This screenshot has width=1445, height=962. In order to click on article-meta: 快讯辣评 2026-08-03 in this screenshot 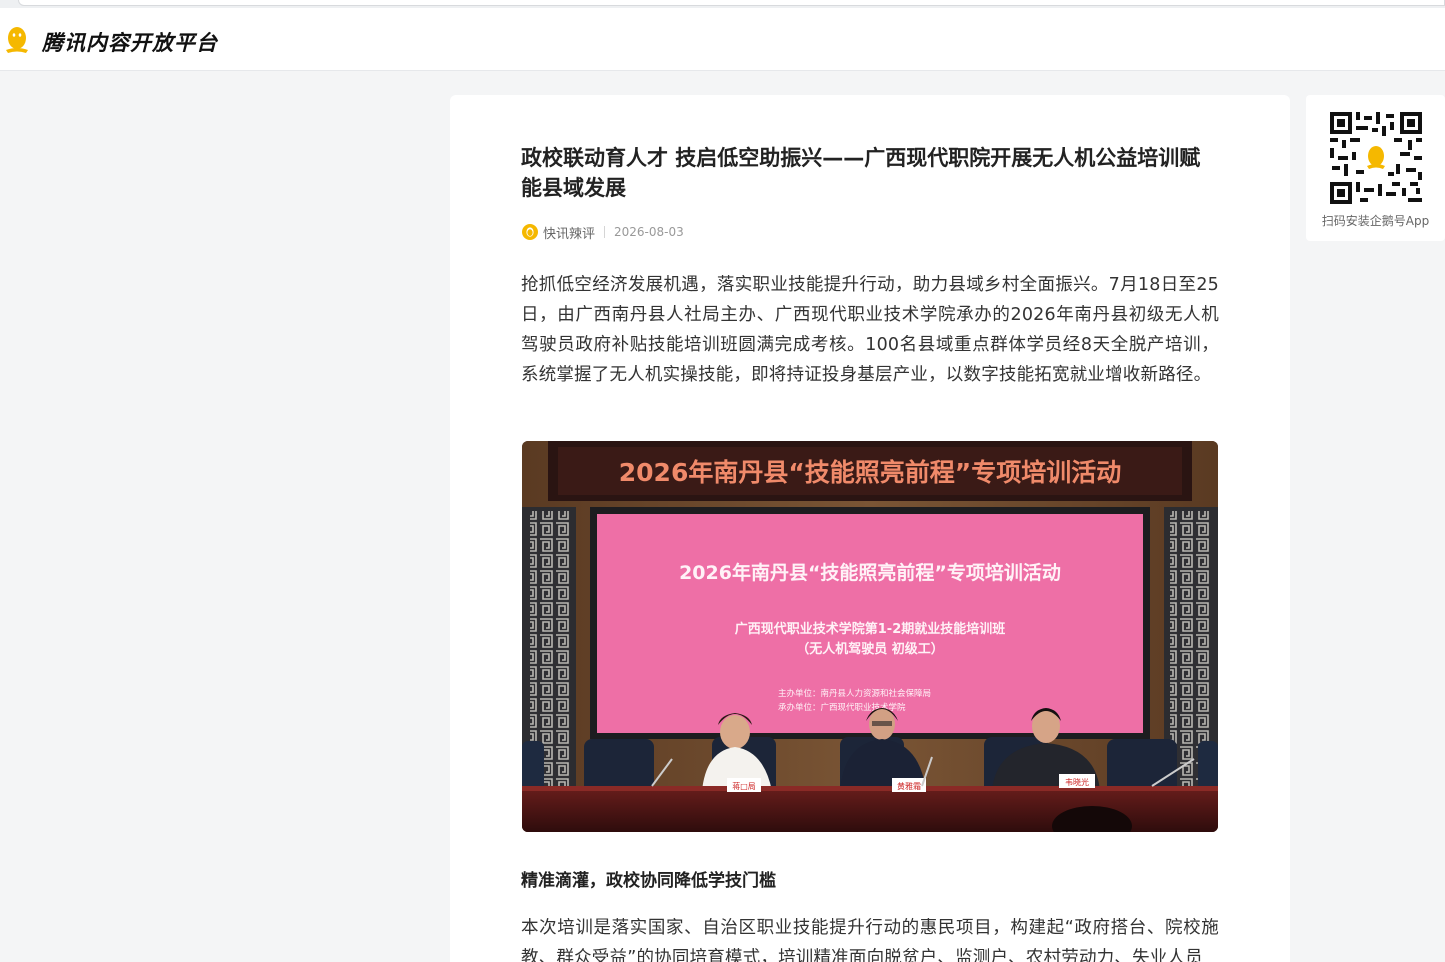, I will do `click(603, 232)`.